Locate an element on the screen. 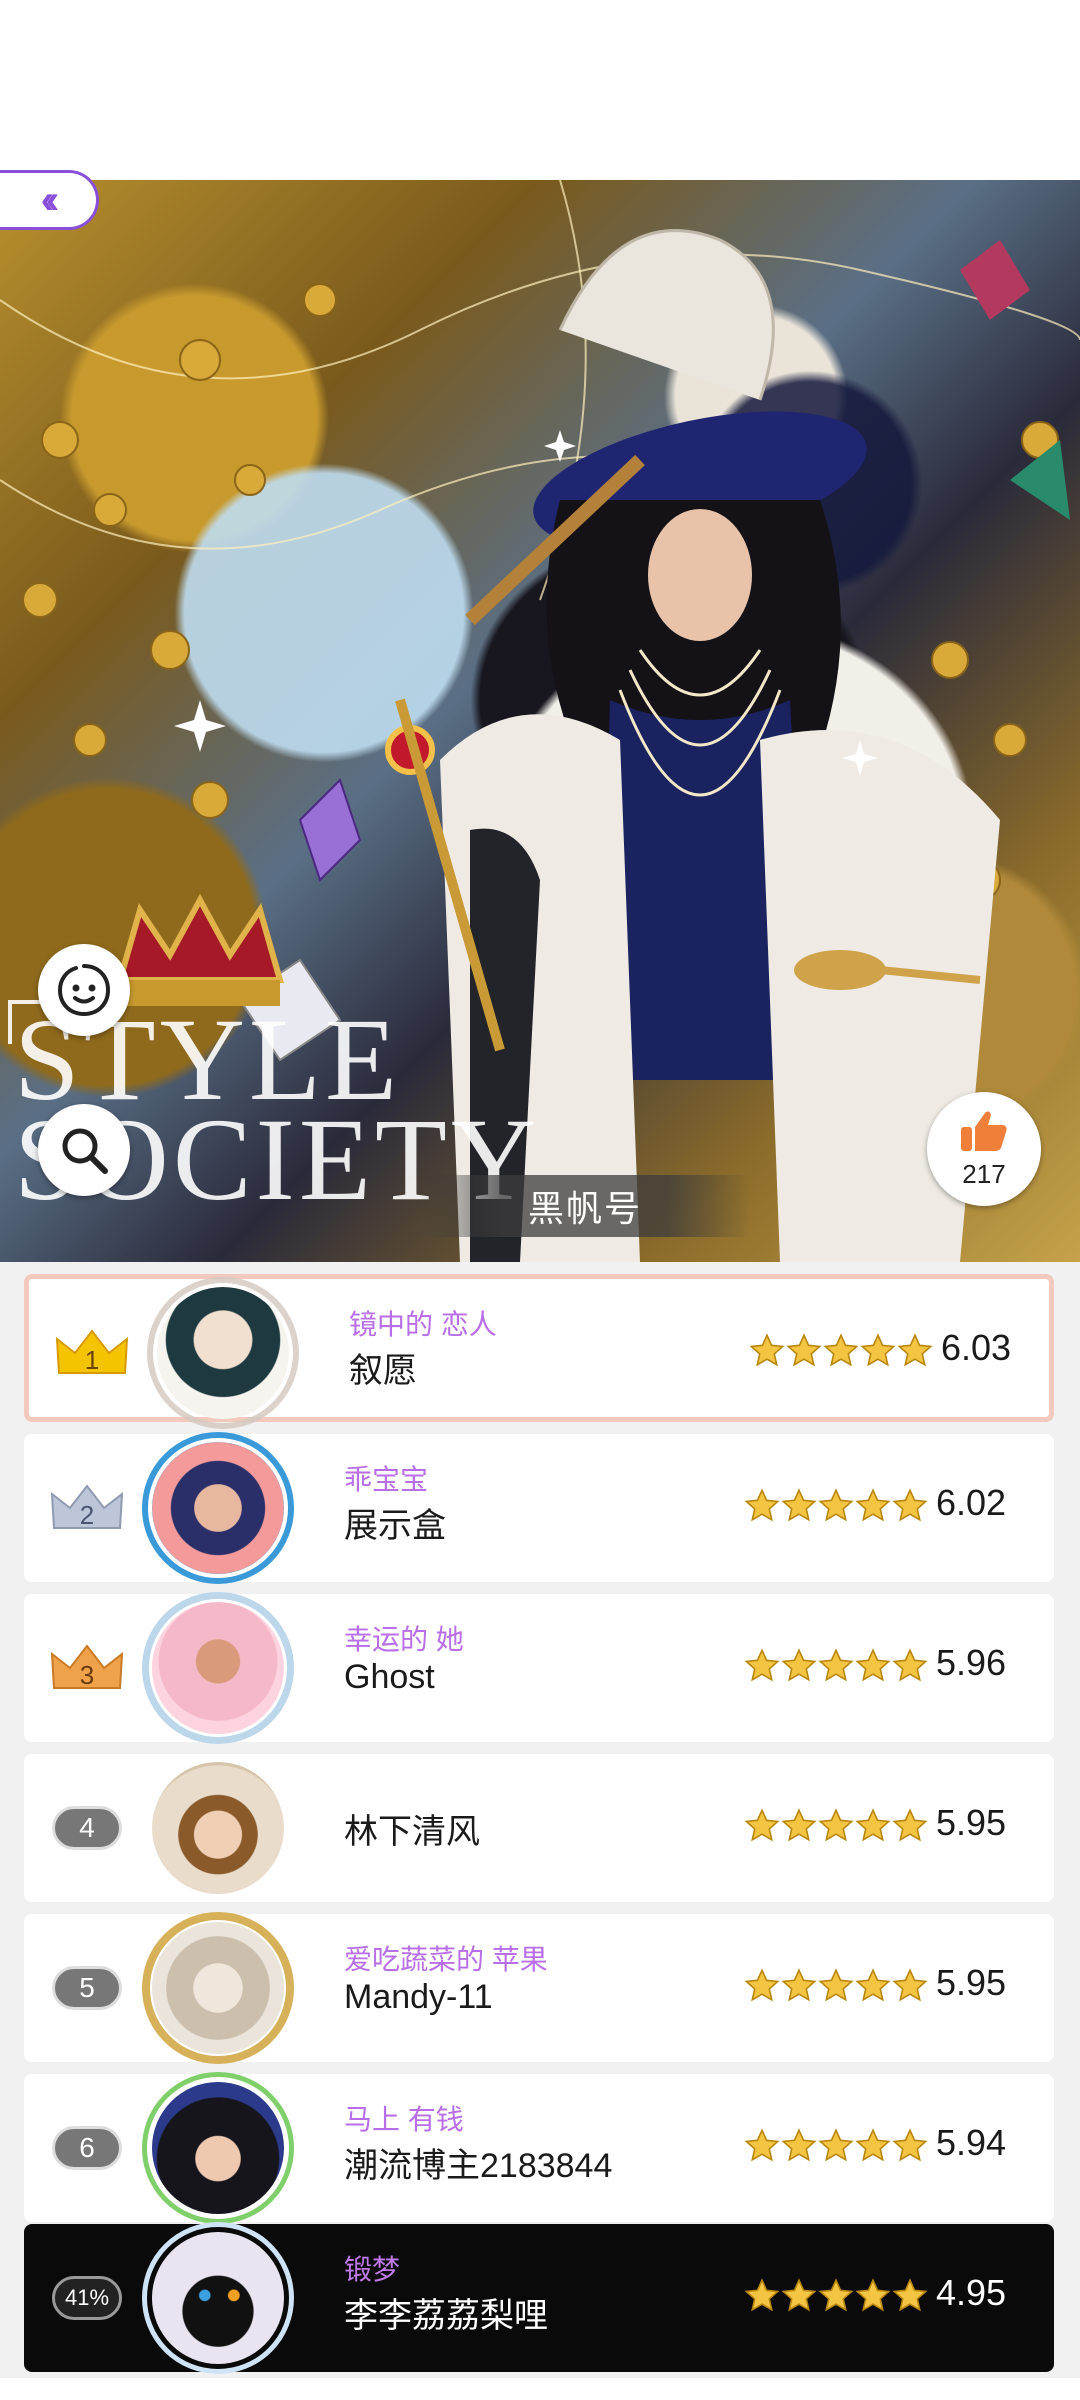 The width and height of the screenshot is (1080, 2400). my-rank-row: 41% 锻梦 李李荔荔梨哩 4.95 is located at coordinates (539, 2298).